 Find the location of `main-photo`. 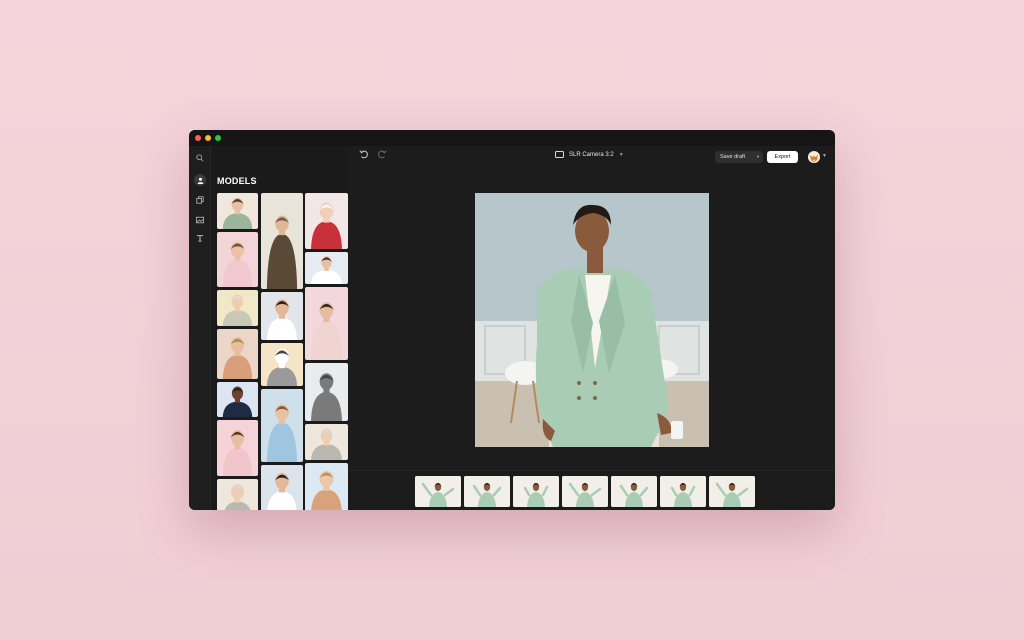

main-photo is located at coordinates (592, 320).